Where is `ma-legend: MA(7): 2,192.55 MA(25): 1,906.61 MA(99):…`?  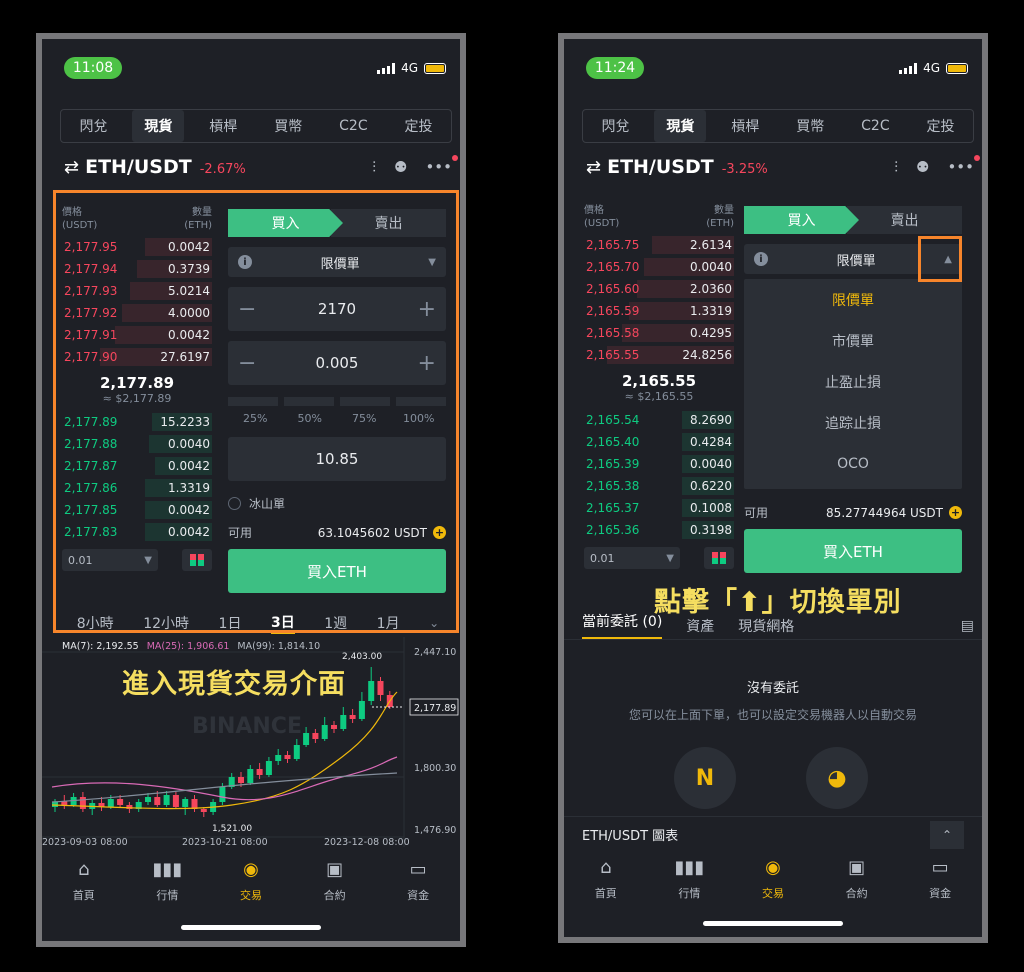 ma-legend: MA(7): 2,192.55 MA(25): 1,906.61 MA(99):… is located at coordinates (191, 646).